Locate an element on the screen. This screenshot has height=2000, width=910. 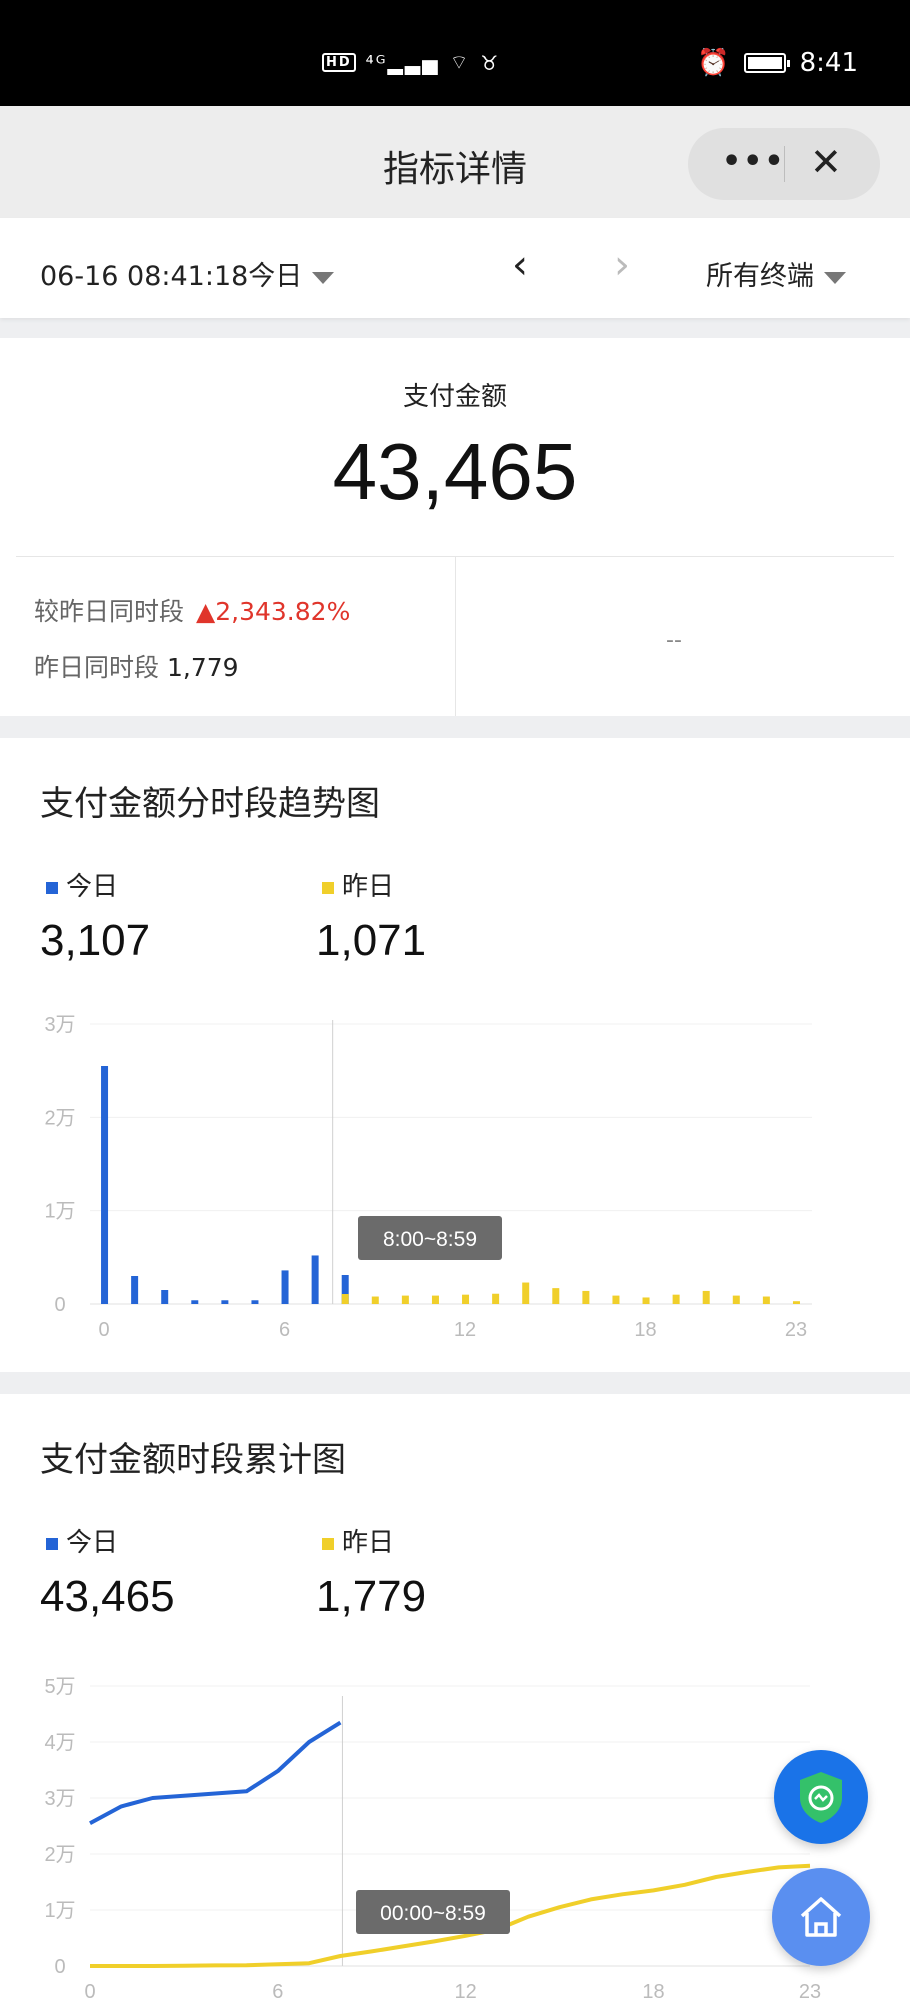
shield-icon is located at coordinates (821, 1797).